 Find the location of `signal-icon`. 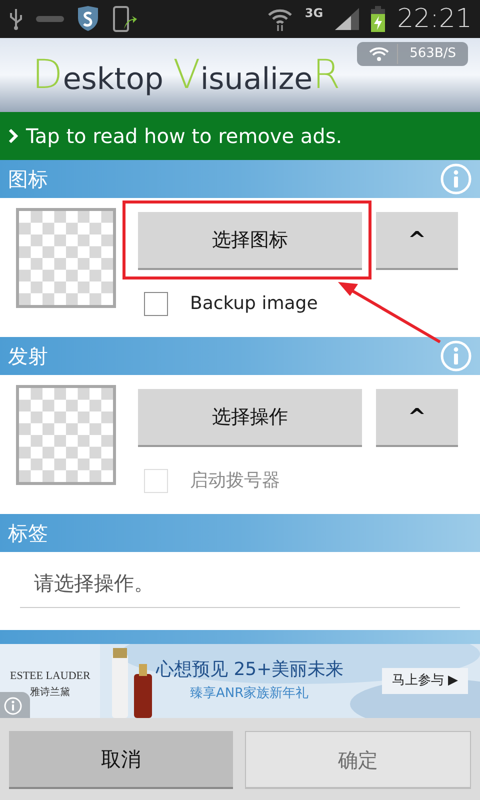

signal-icon is located at coordinates (347, 19).